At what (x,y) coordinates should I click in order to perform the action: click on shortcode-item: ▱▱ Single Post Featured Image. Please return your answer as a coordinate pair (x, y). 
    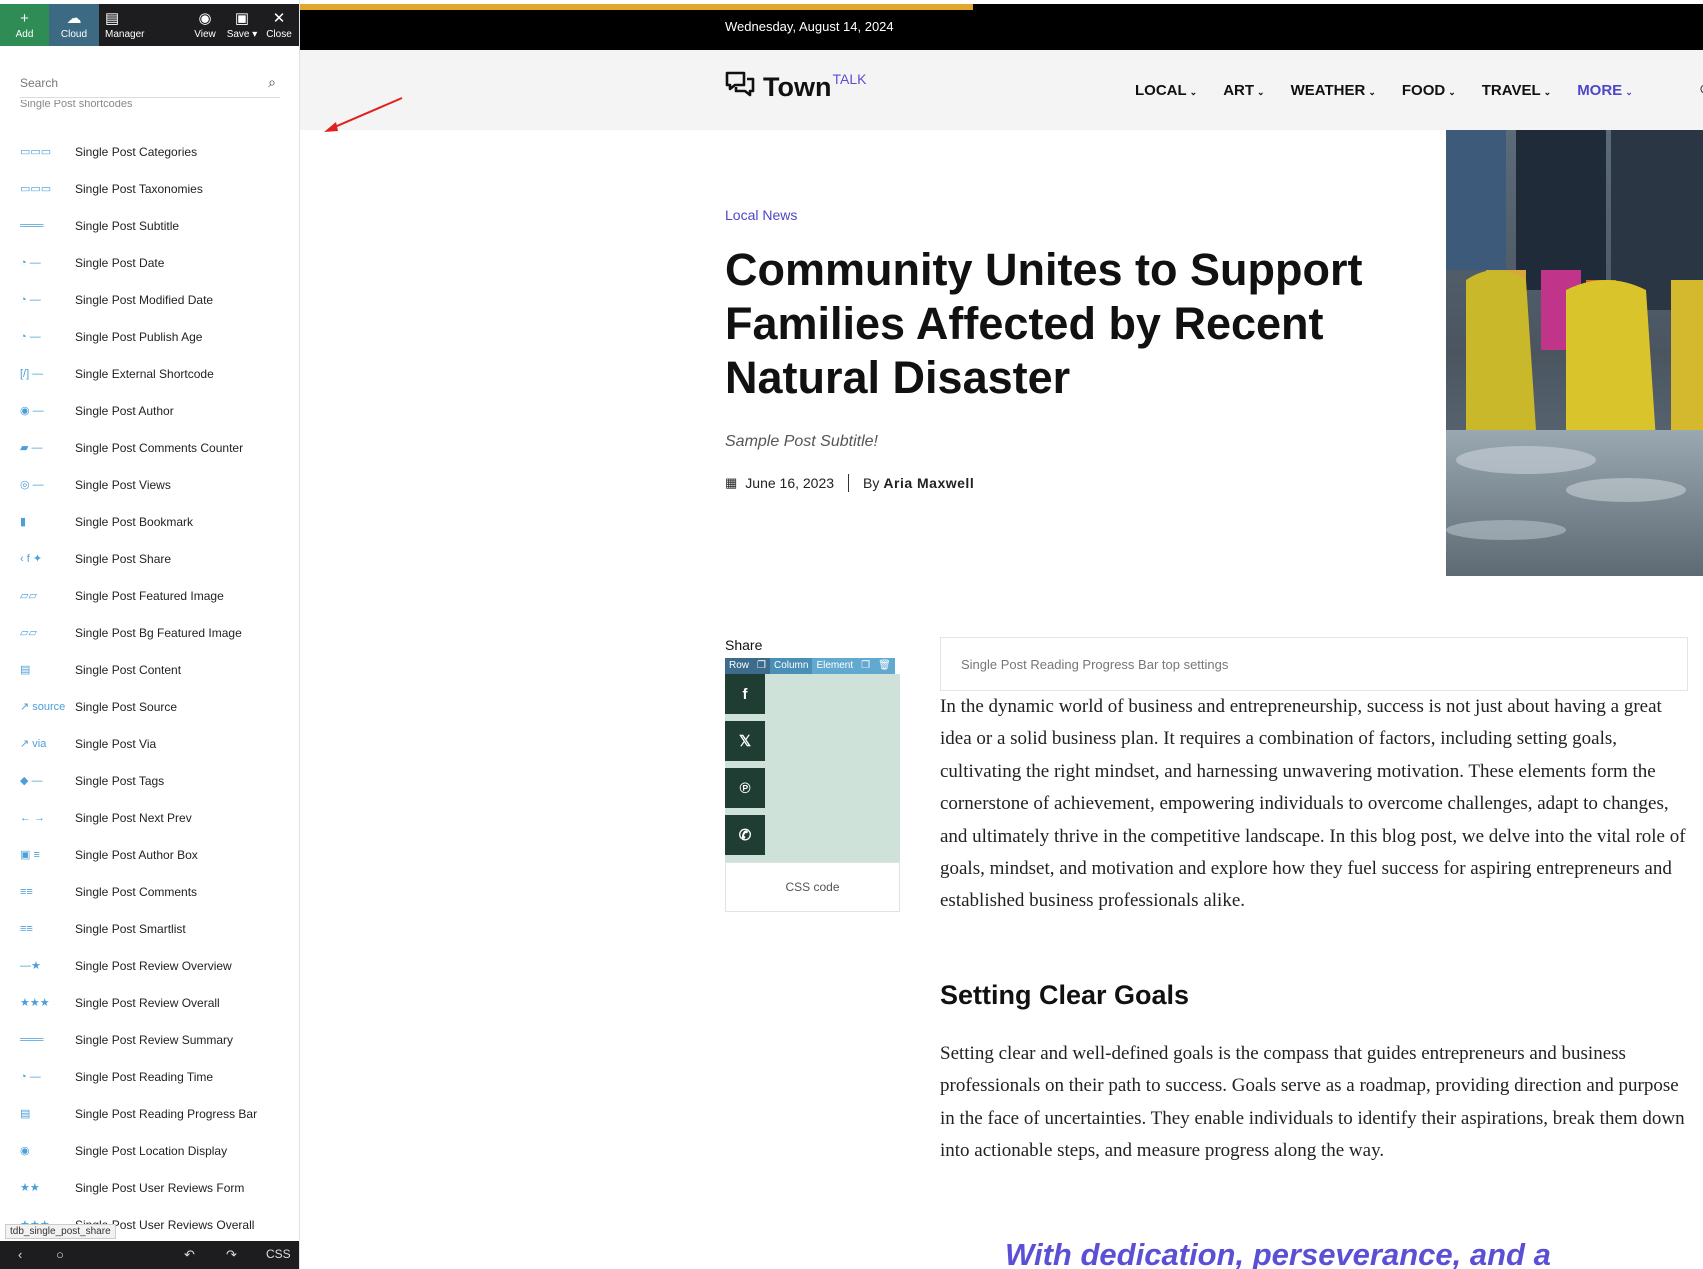
    Looking at the image, I should click on (149, 595).